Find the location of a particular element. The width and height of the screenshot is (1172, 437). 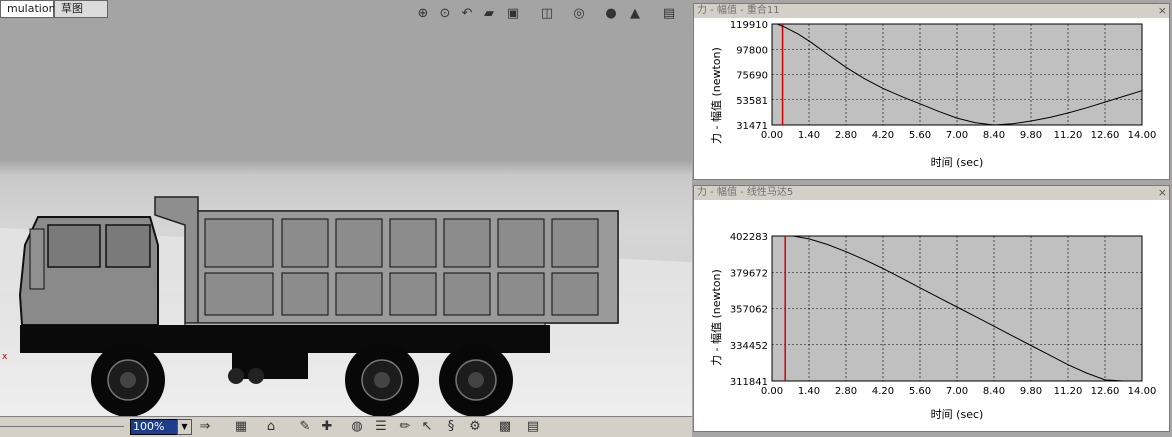

view-settings-icon: ▤ is located at coordinates (669, 14).